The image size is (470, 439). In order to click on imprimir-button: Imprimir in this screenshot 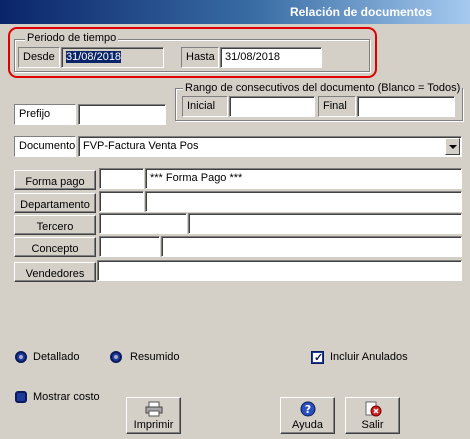, I will do `click(153, 415)`.